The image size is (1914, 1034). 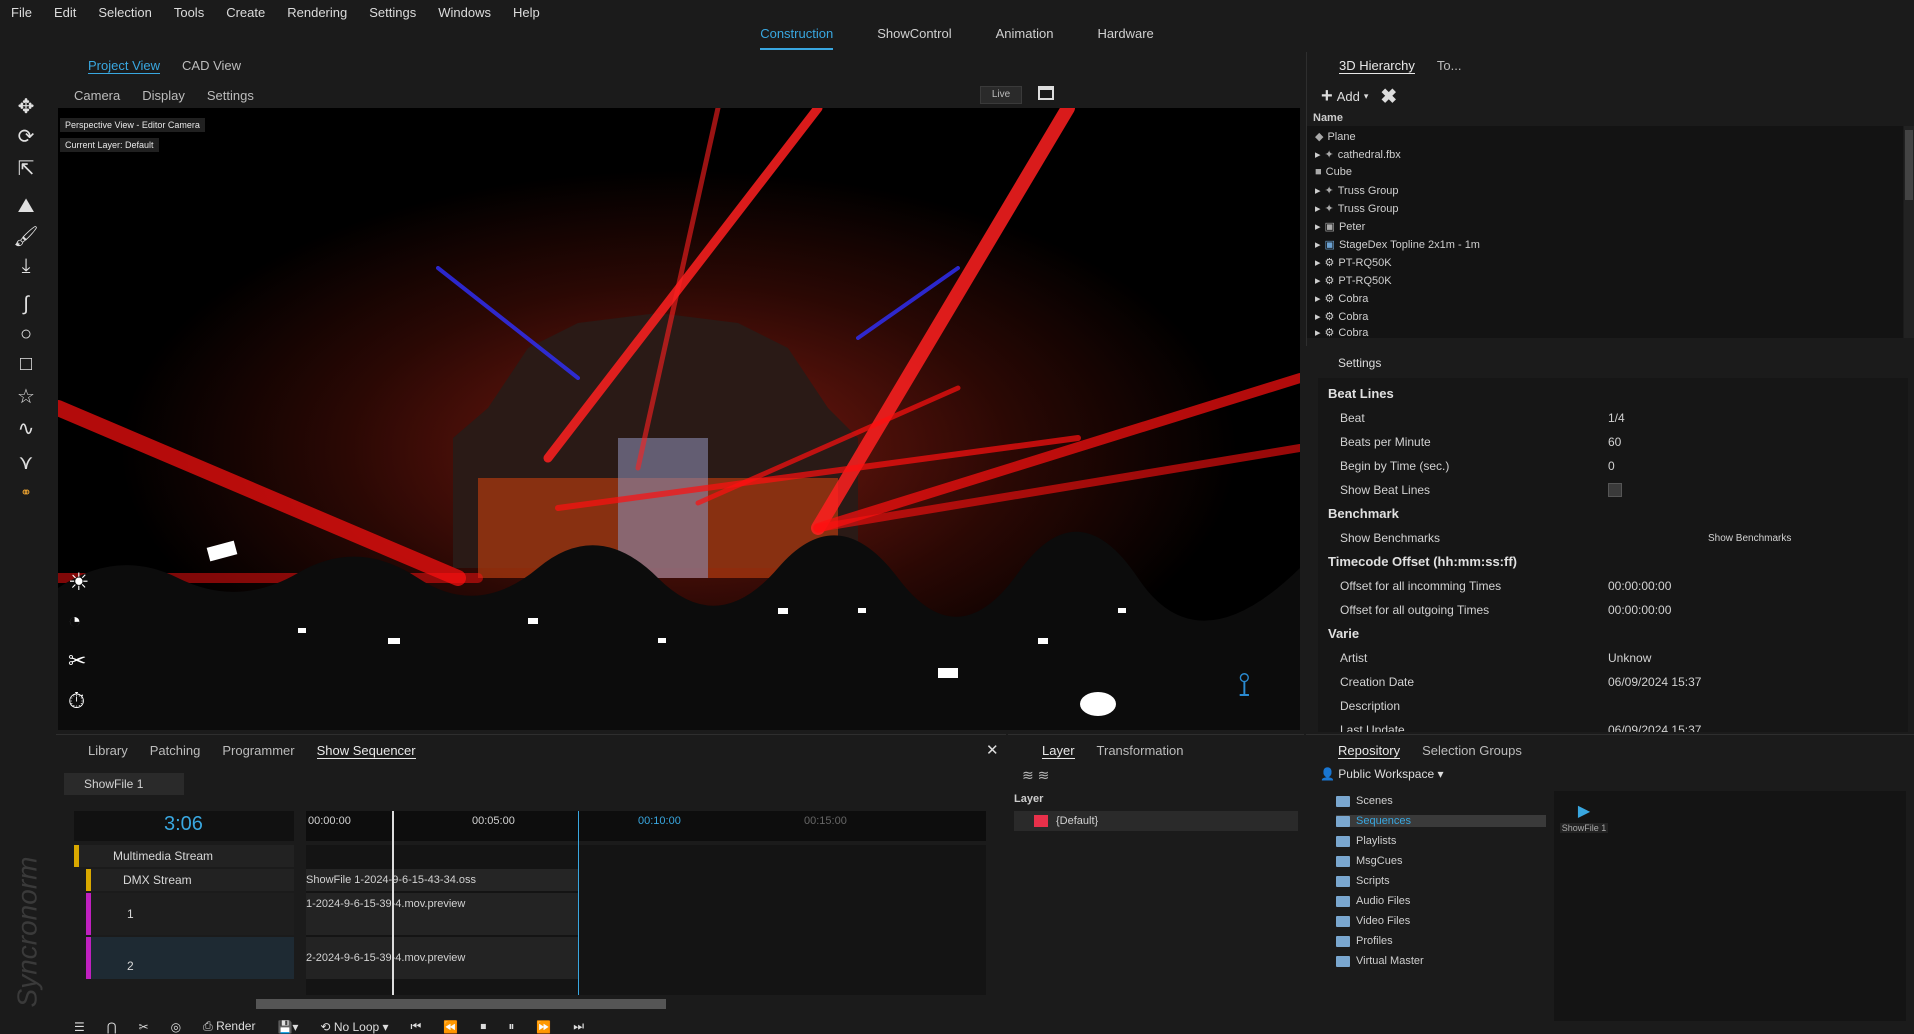 I want to click on timer-icon: ⏱, so click(x=76, y=701).